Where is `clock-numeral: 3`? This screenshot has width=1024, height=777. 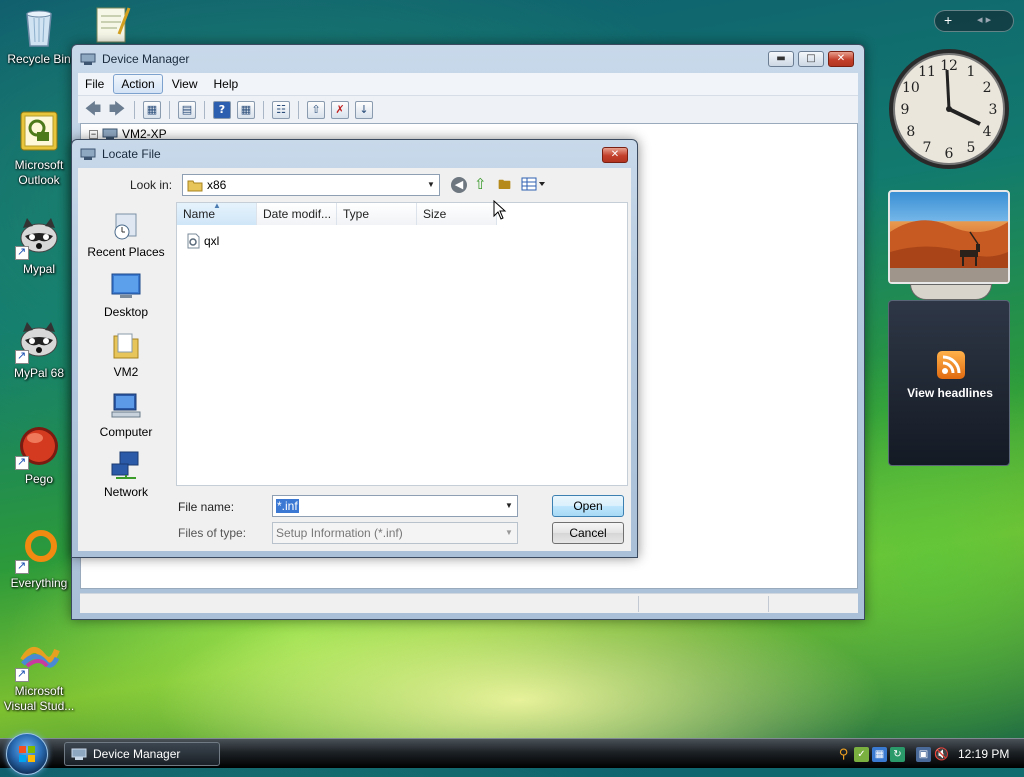 clock-numeral: 3 is located at coordinates (993, 110).